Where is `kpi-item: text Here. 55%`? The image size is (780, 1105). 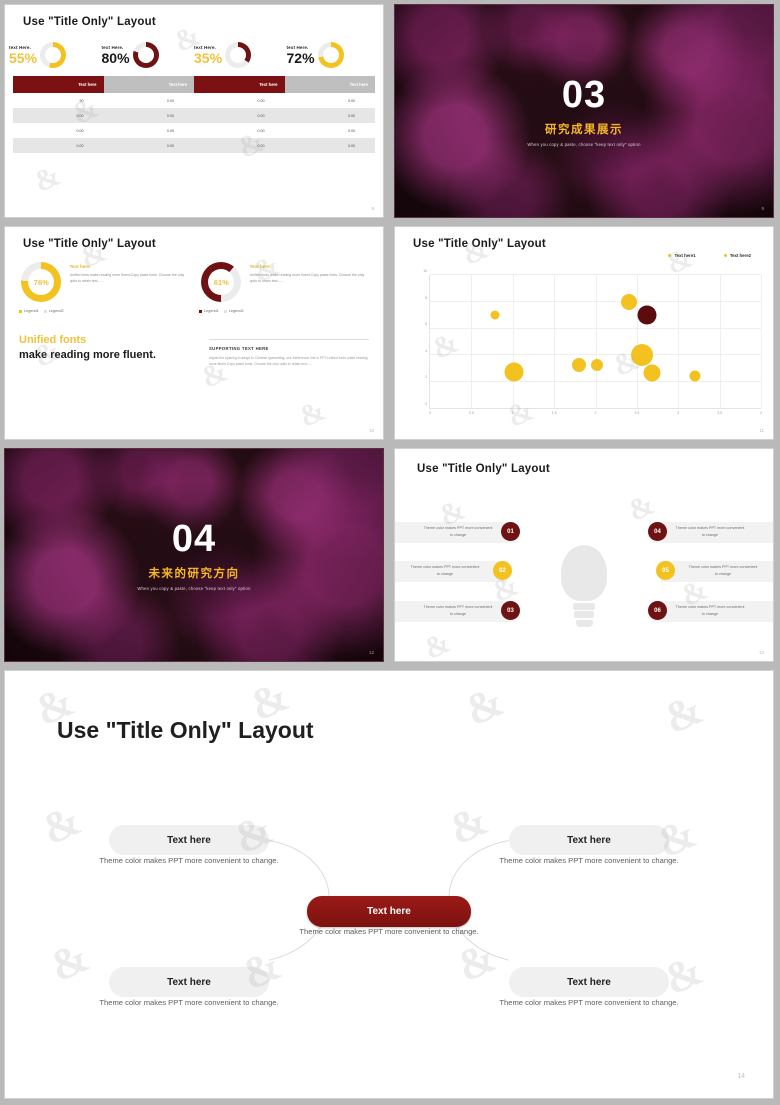
kpi-item: text Here. 55% is located at coordinates (55, 55).